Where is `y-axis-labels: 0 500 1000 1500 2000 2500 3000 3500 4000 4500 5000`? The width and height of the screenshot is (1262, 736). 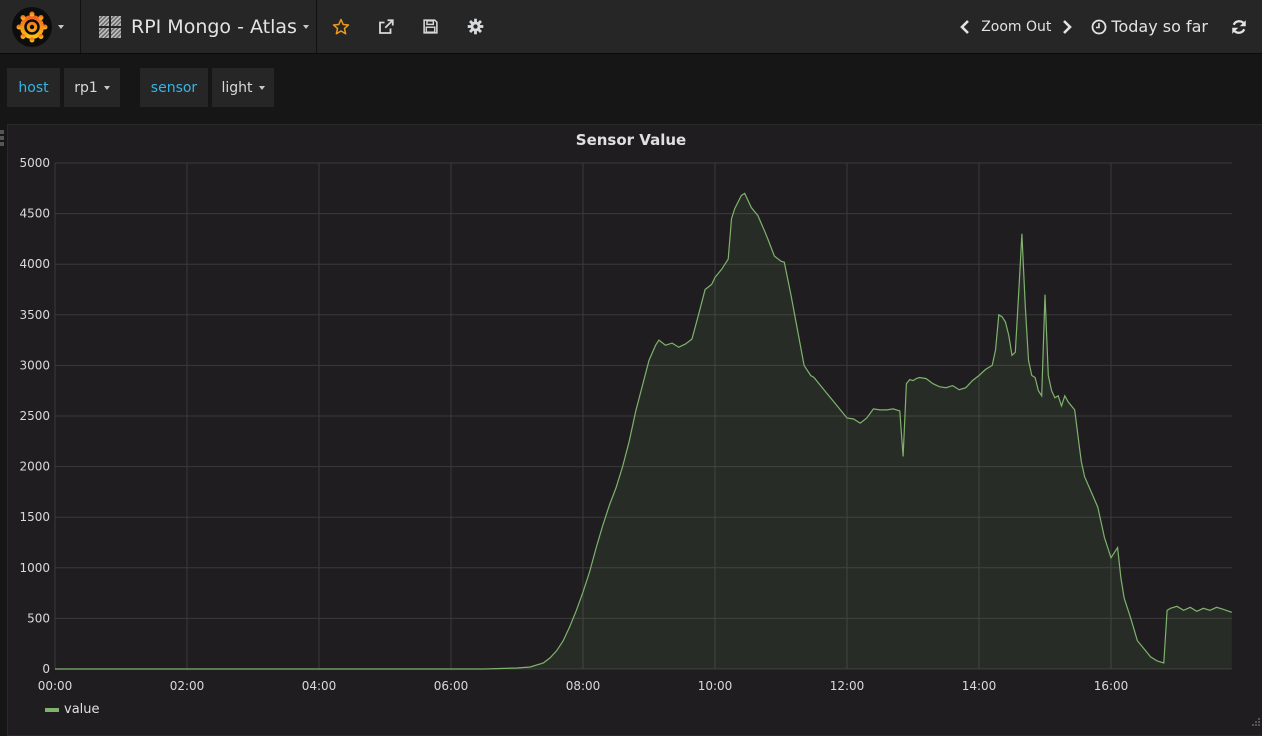 y-axis-labels: 0 500 1000 1500 2000 2500 3000 3500 4000 4500 5000 is located at coordinates (34, 416).